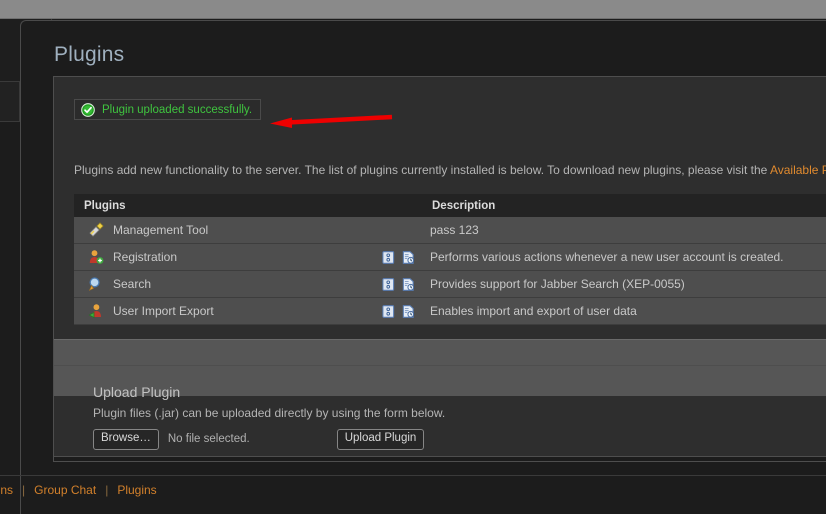 Image resolution: width=826 pixels, height=514 pixels. I want to click on page-title: Plugins, so click(89, 54).